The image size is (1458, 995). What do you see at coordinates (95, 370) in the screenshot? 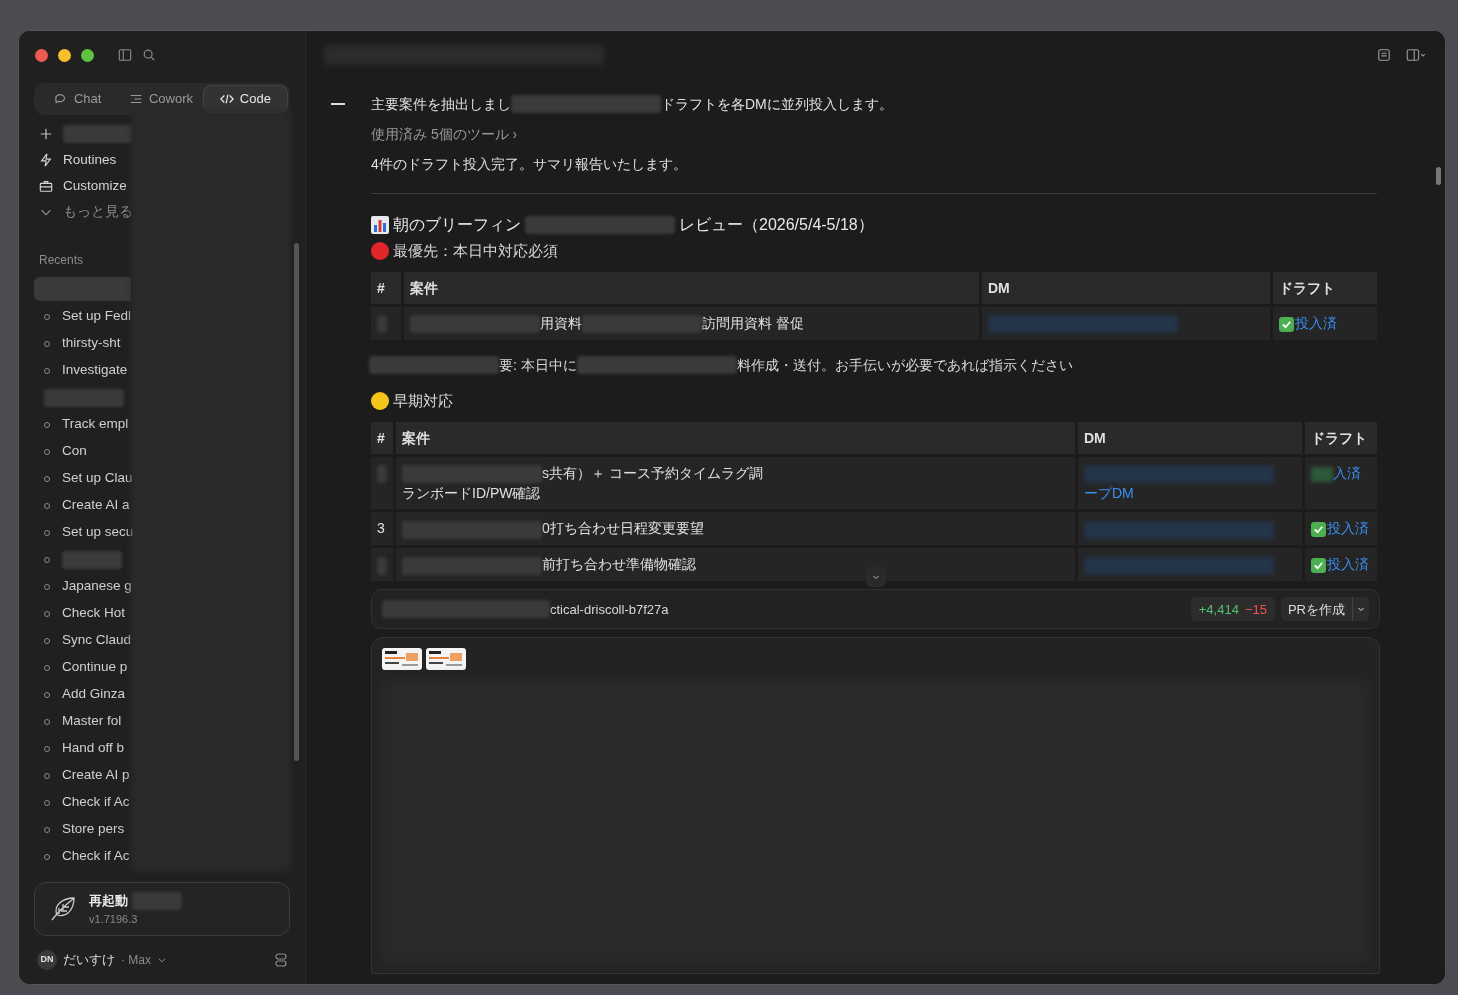
I see `recent-item: Investigate` at bounding box center [95, 370].